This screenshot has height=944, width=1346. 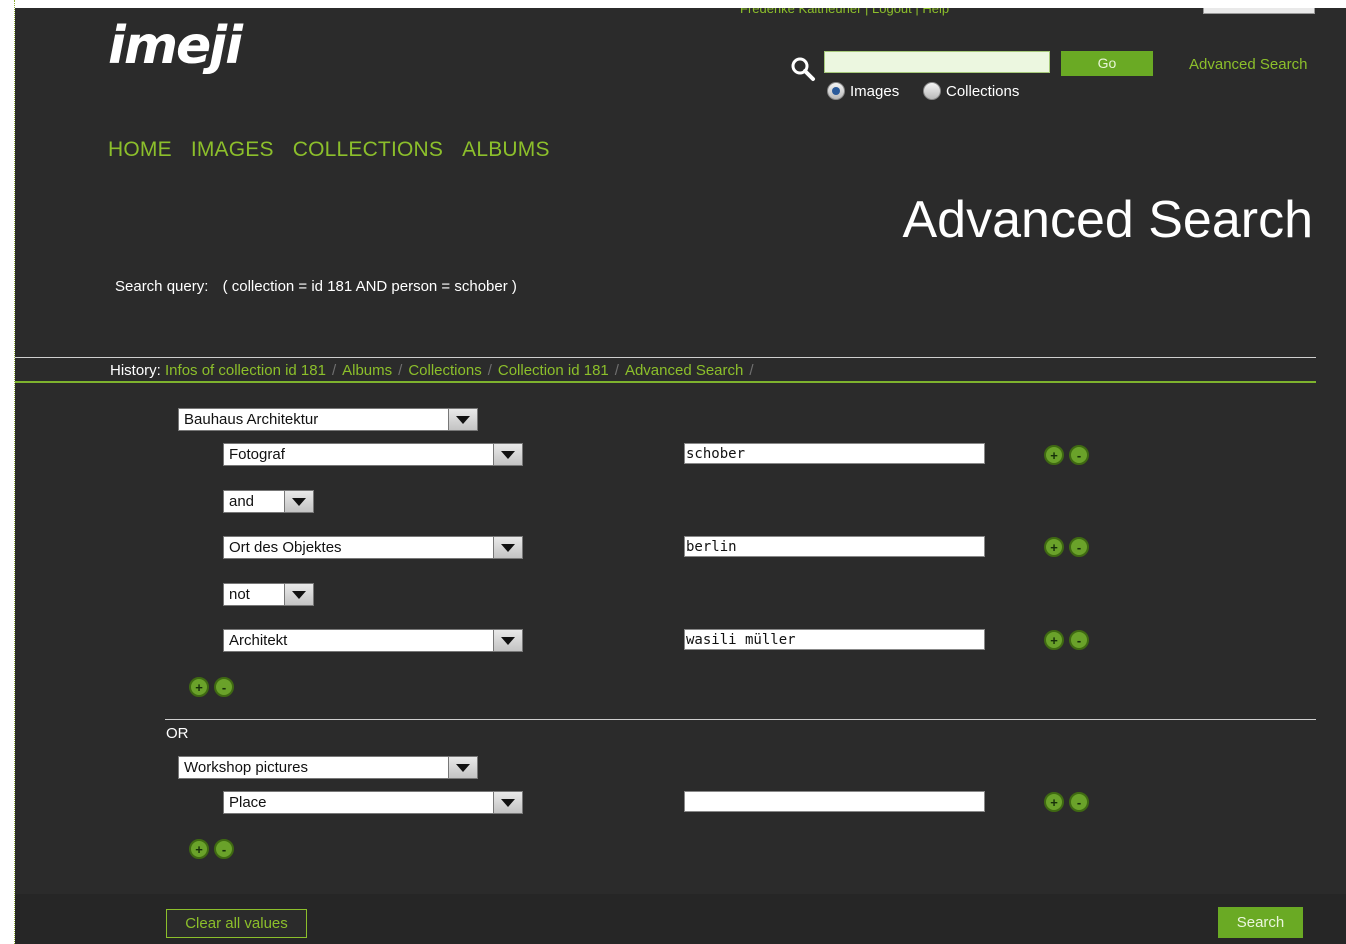 What do you see at coordinates (1248, 64) in the screenshot?
I see `advanced-search-link: Advanced Search` at bounding box center [1248, 64].